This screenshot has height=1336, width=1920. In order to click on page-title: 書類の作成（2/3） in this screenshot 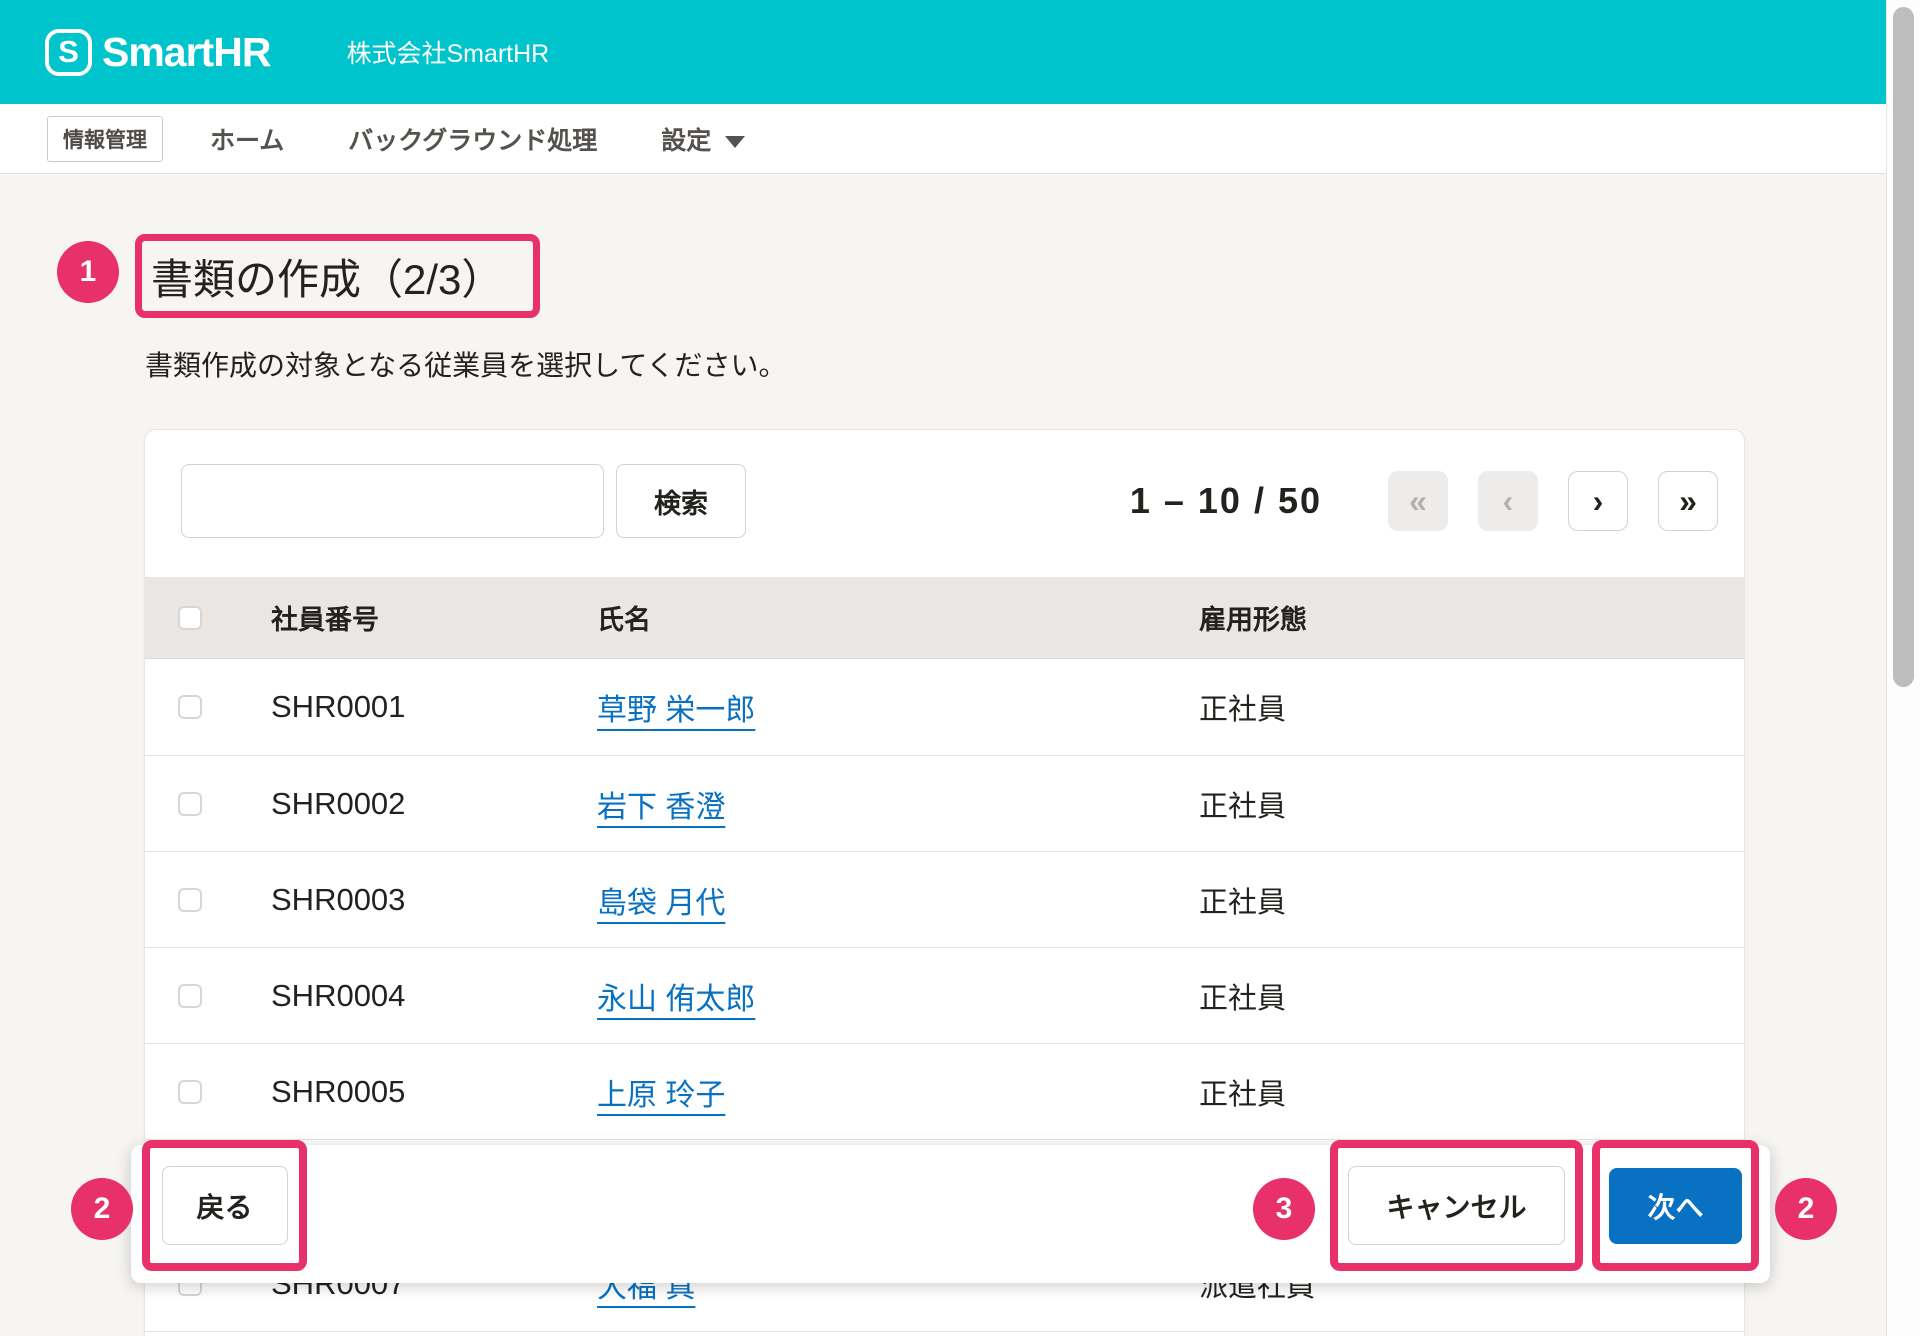, I will do `click(327, 279)`.